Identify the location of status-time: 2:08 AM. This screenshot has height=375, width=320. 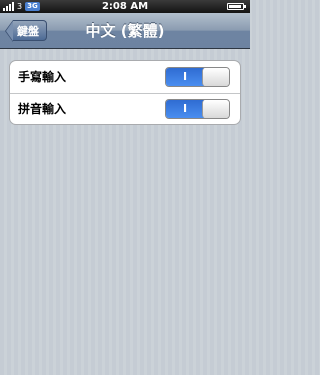
(125, 6).